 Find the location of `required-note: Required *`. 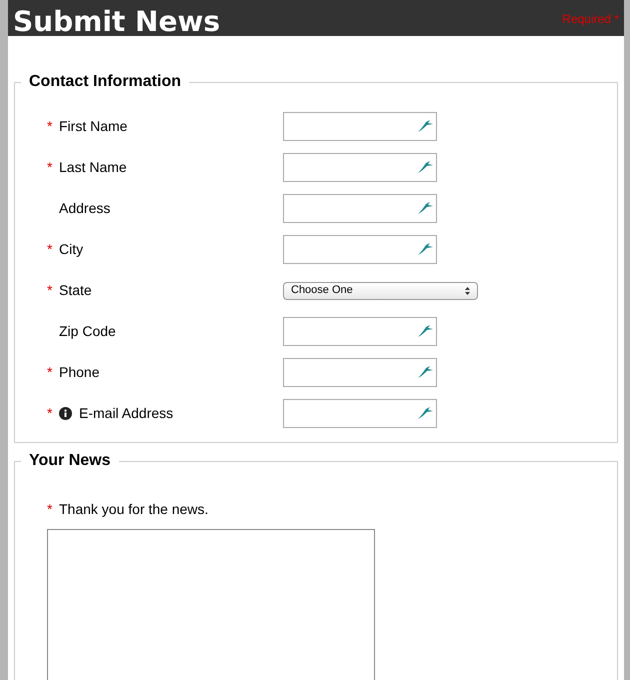

required-note: Required * is located at coordinates (590, 19).